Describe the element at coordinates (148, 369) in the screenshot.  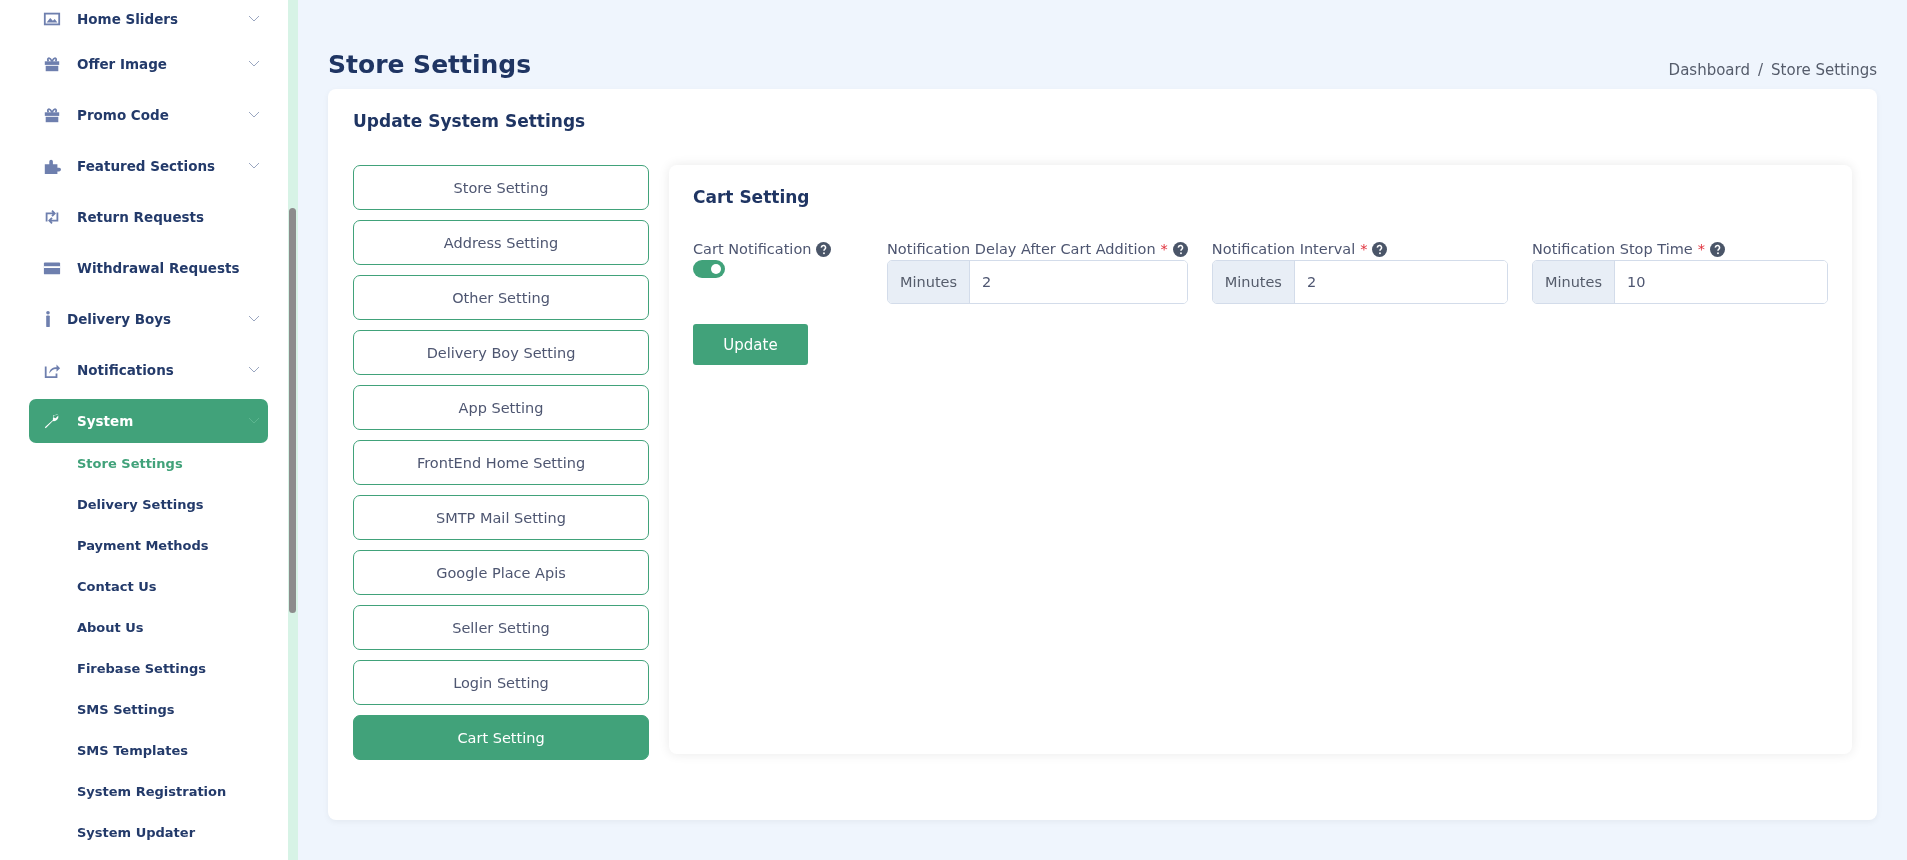
I see `sidebar-item: Notifications` at that location.